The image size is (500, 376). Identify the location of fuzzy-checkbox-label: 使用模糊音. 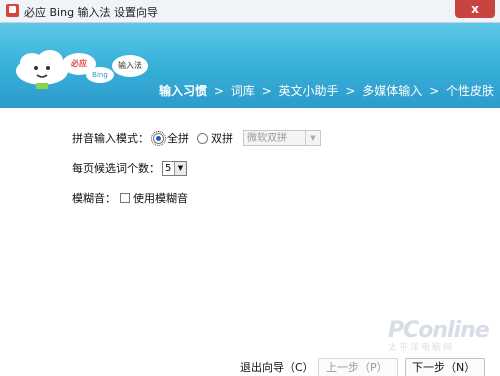
(160, 198).